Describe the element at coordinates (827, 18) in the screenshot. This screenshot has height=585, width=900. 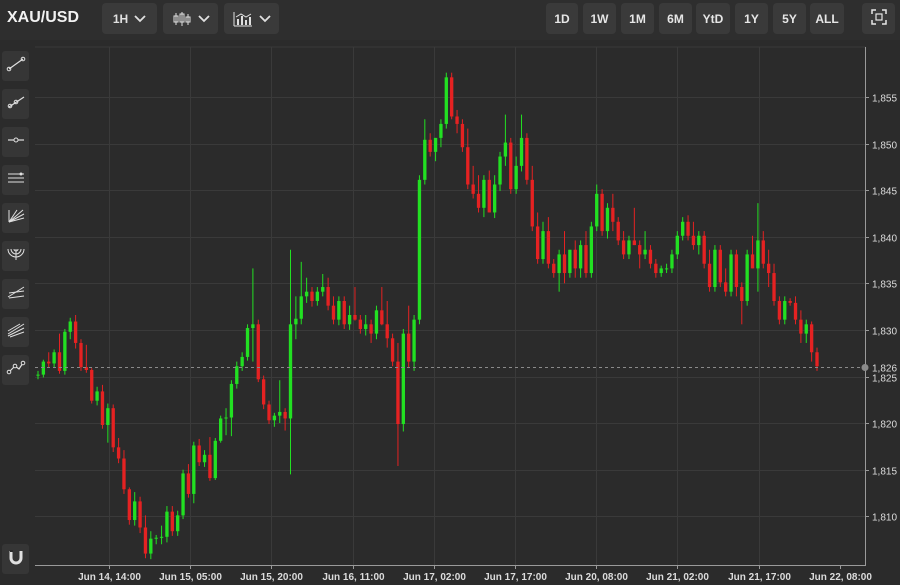
I see `range-button-all: ALL` at that location.